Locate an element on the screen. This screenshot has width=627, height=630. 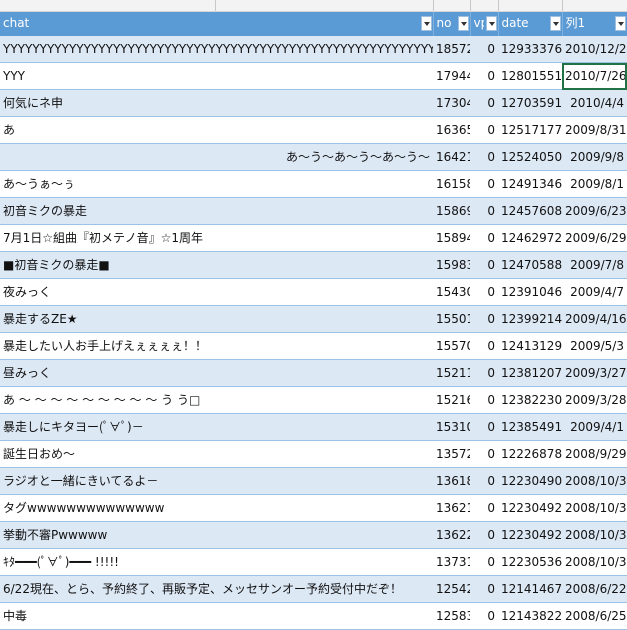
cell-chat: 挙動不審Pwwwww is located at coordinates (216, 535).